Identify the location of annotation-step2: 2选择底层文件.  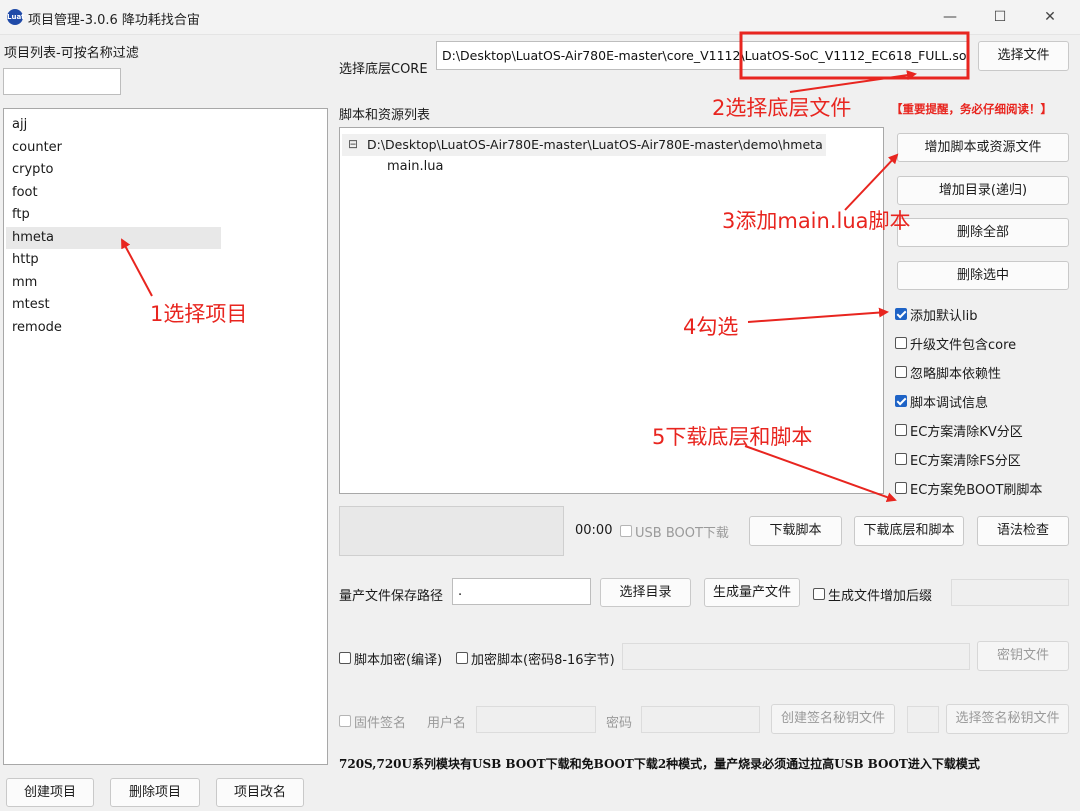
(782, 108).